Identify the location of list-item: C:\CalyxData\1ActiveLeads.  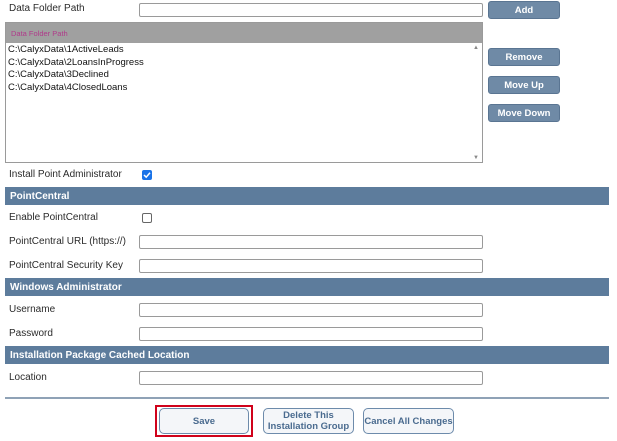
(244, 50).